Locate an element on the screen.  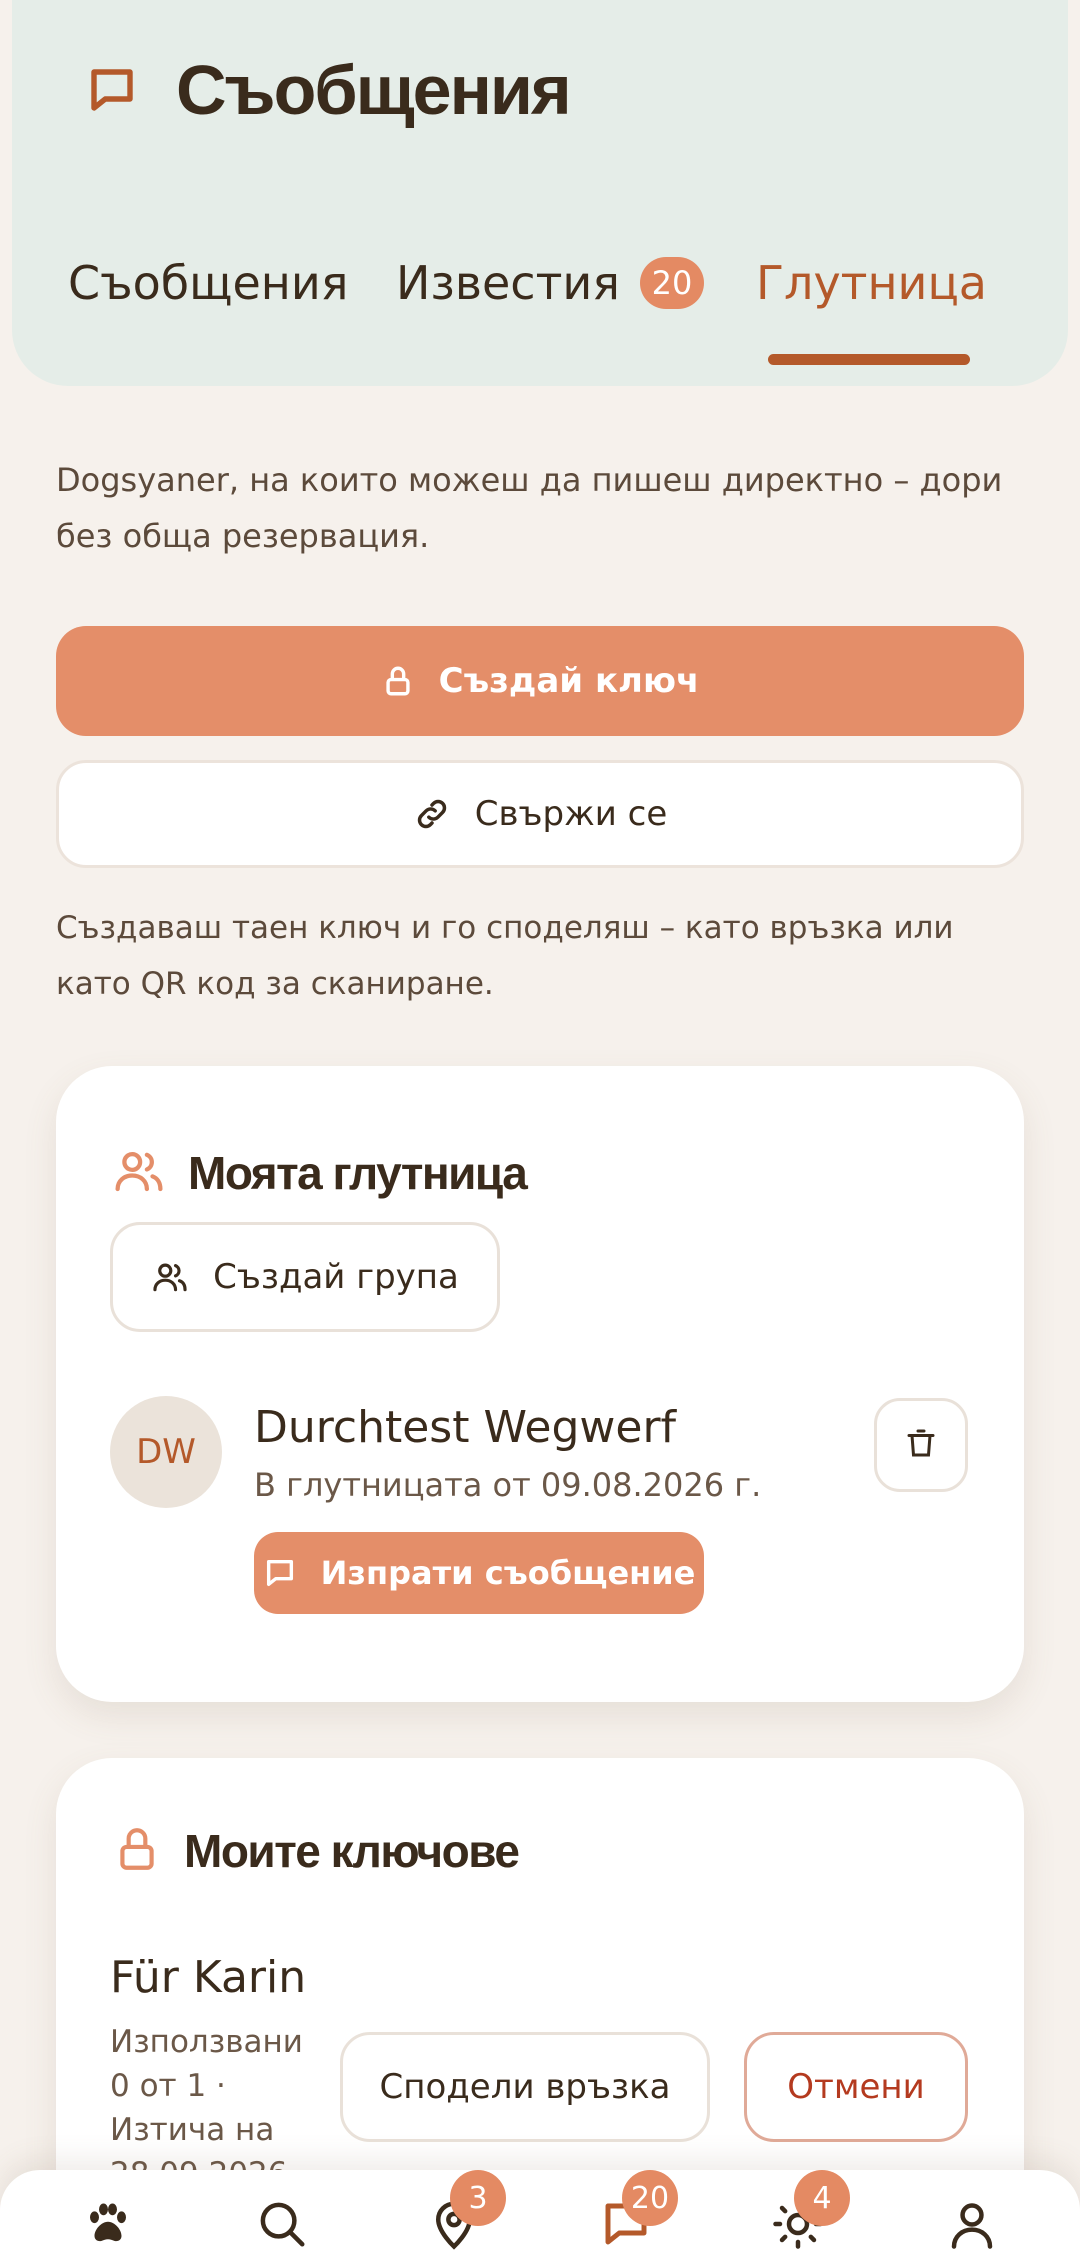
delete-member-button is located at coordinates (921, 1445).